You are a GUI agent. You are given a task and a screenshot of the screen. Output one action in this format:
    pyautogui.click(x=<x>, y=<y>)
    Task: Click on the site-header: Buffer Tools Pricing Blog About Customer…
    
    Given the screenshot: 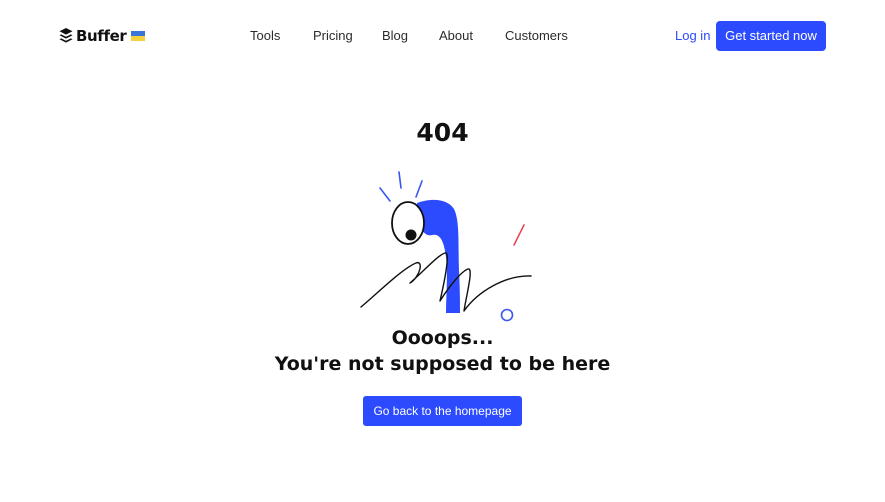 What is the action you would take?
    pyautogui.click(x=442, y=36)
    